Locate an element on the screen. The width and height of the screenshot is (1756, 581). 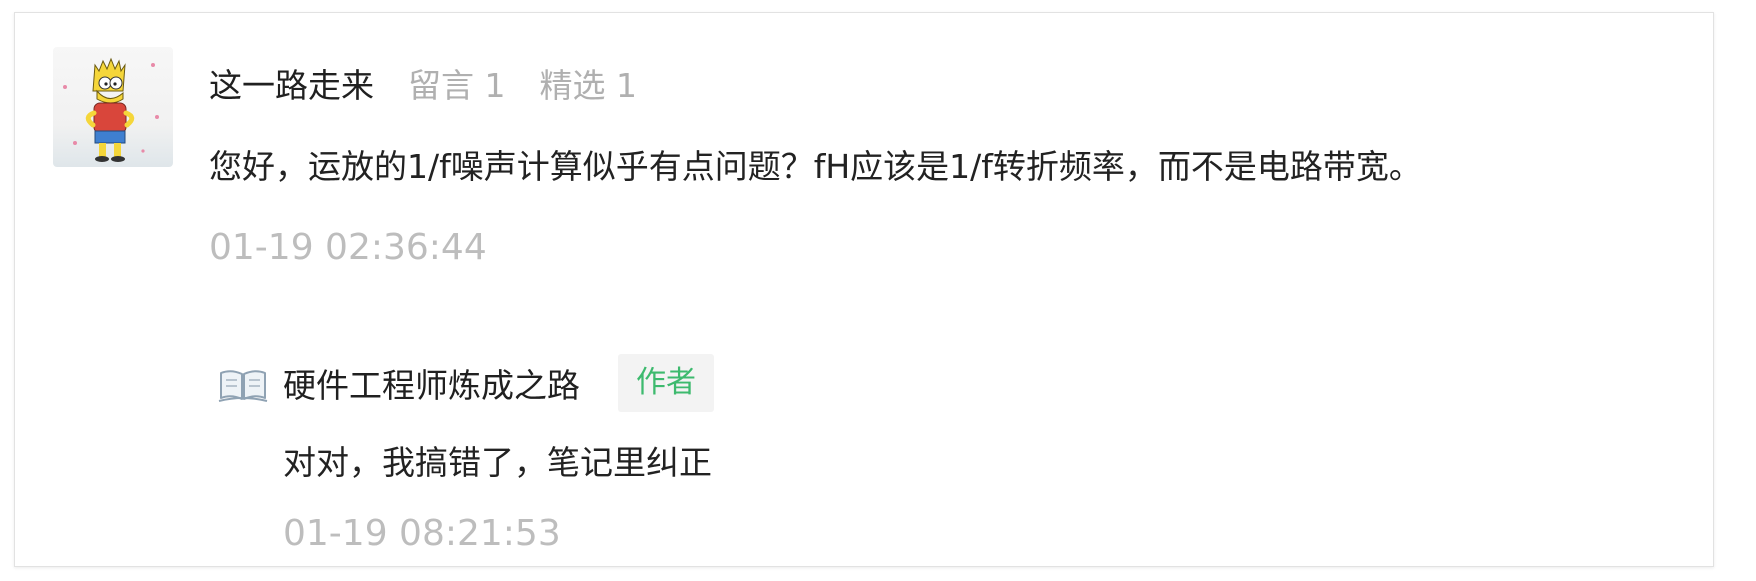
comment-header: 这一路走来 留言 1 精选 1 is located at coordinates (423, 83).